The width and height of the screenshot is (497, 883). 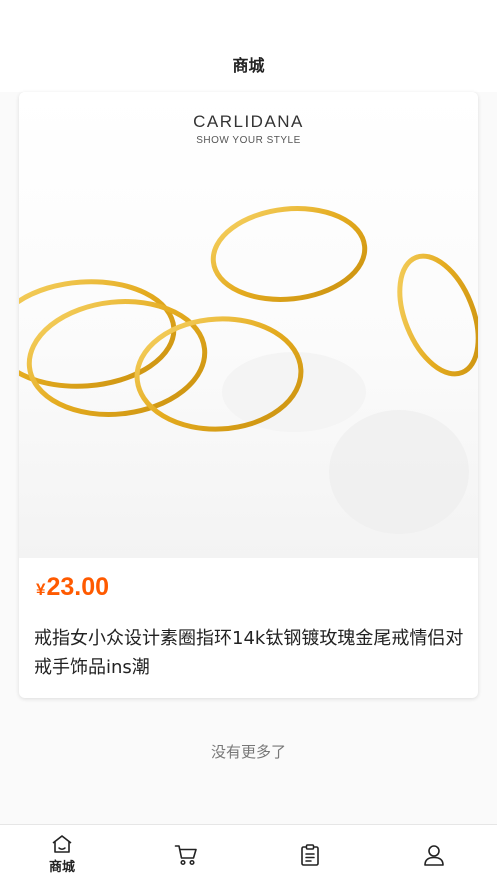 I want to click on top-bar: 商城, so click(x=248, y=46).